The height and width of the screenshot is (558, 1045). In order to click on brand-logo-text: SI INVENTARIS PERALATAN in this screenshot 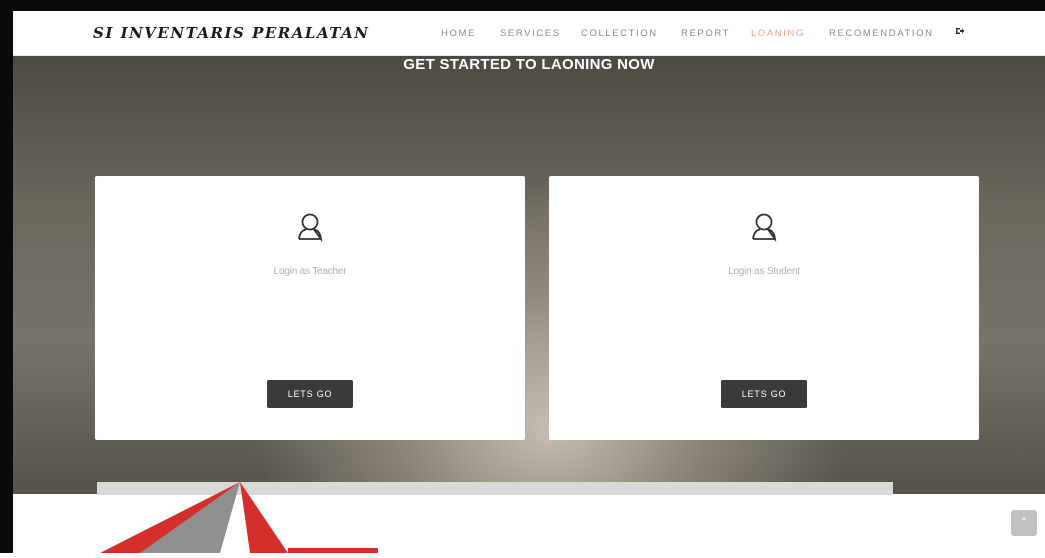, I will do `click(231, 33)`.